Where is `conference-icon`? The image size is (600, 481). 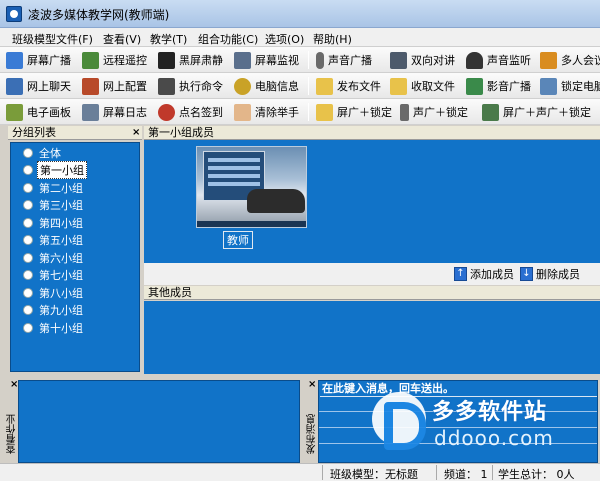
conference-icon is located at coordinates (548, 60).